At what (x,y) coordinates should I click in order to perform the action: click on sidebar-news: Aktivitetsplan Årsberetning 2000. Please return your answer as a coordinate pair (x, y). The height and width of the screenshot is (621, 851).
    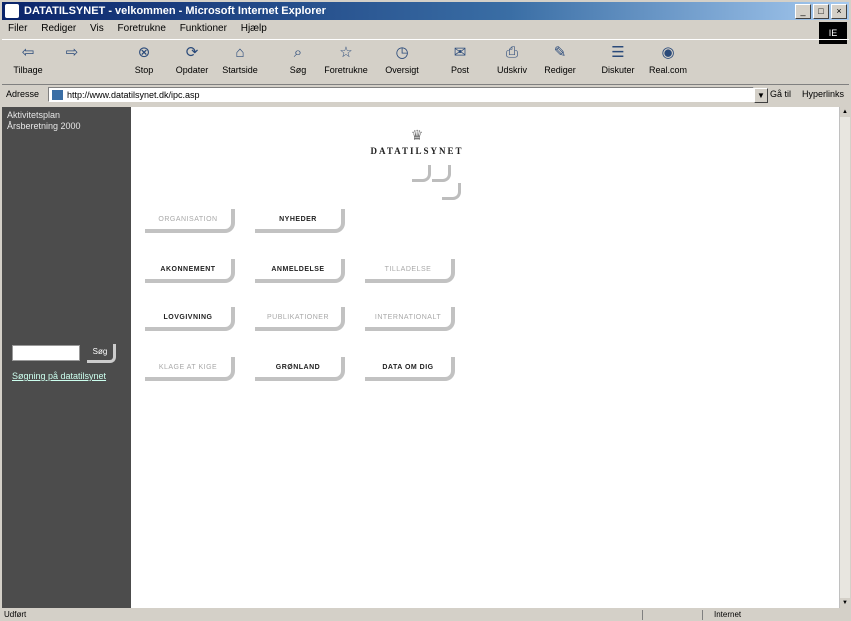
    Looking at the image, I should click on (44, 121).